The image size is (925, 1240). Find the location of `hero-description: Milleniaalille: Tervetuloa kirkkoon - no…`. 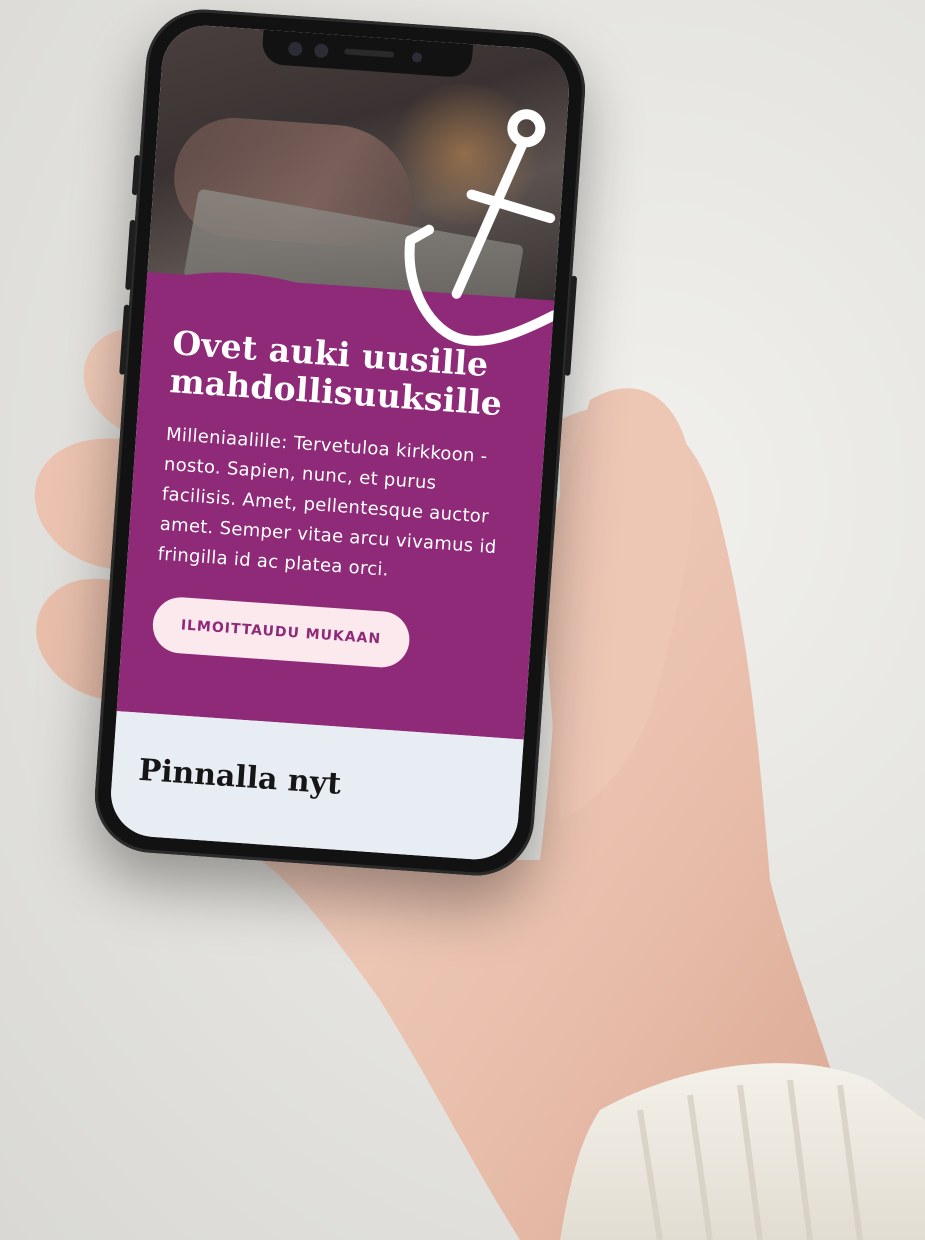

hero-description: Milleniaalille: Tervetuloa kirkkoon - no… is located at coordinates (327, 502).